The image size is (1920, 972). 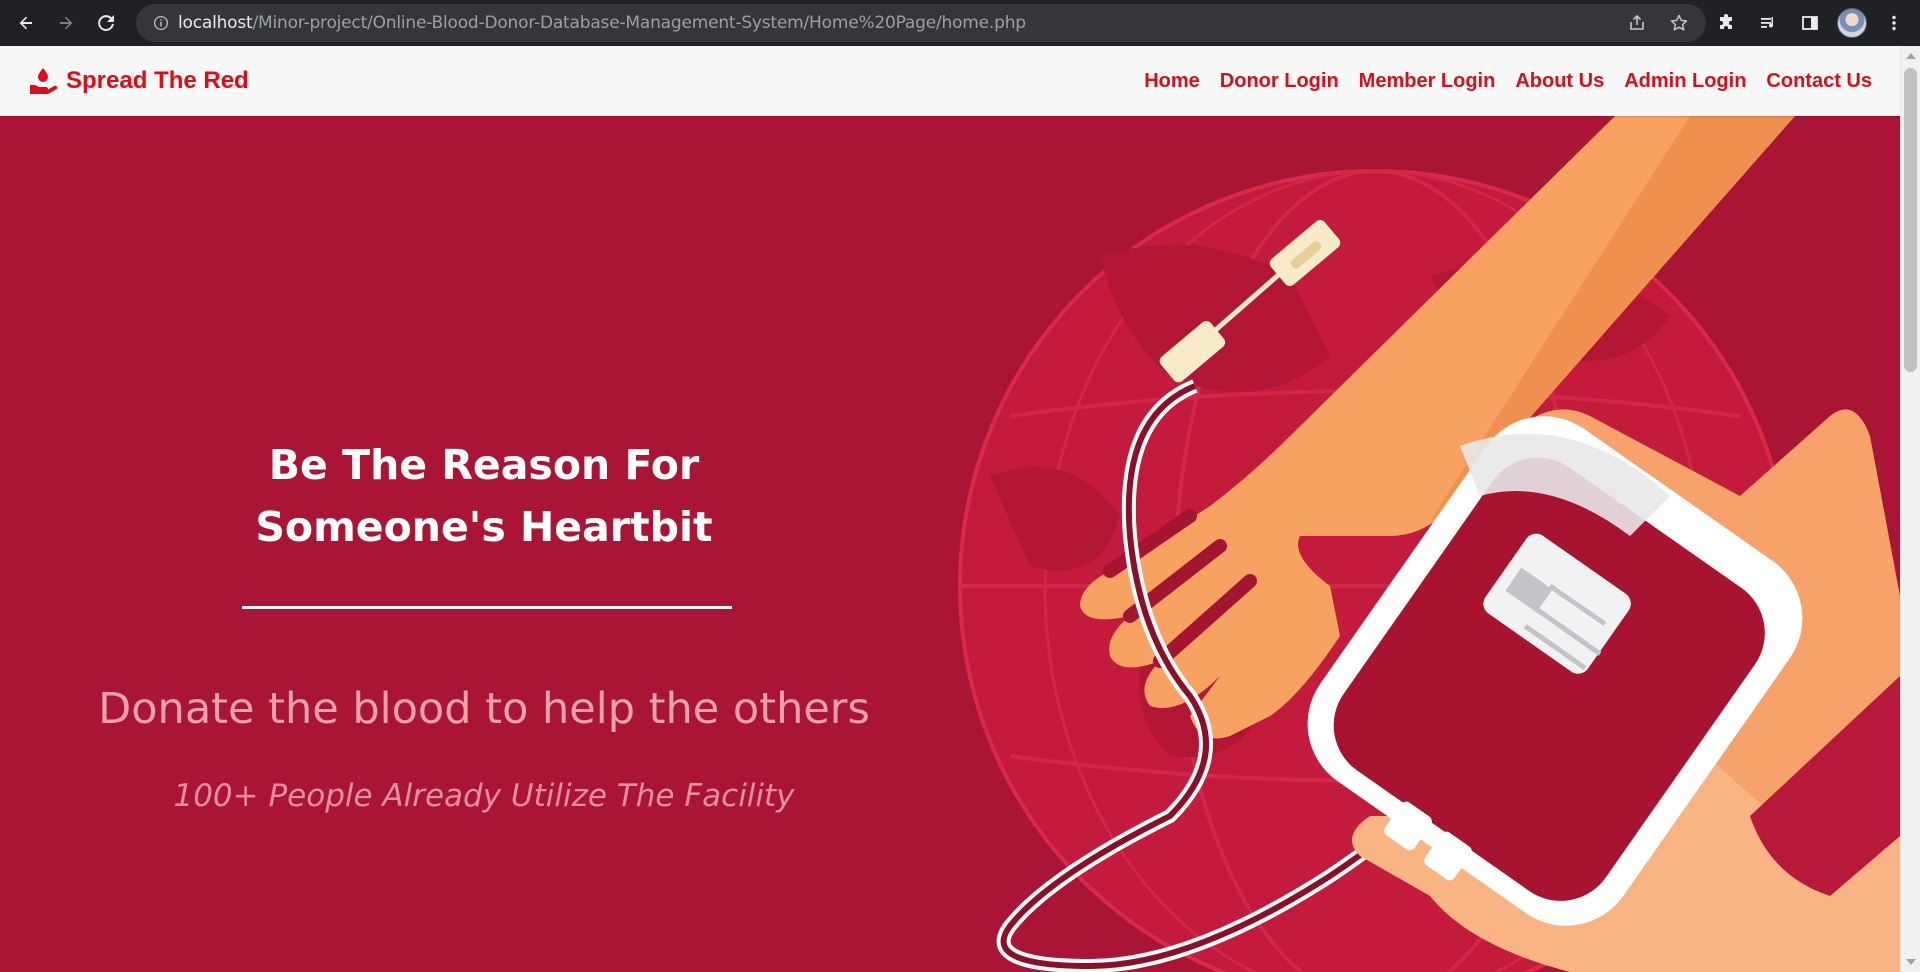 What do you see at coordinates (215, 23) in the screenshot?
I see `url-host: localhost` at bounding box center [215, 23].